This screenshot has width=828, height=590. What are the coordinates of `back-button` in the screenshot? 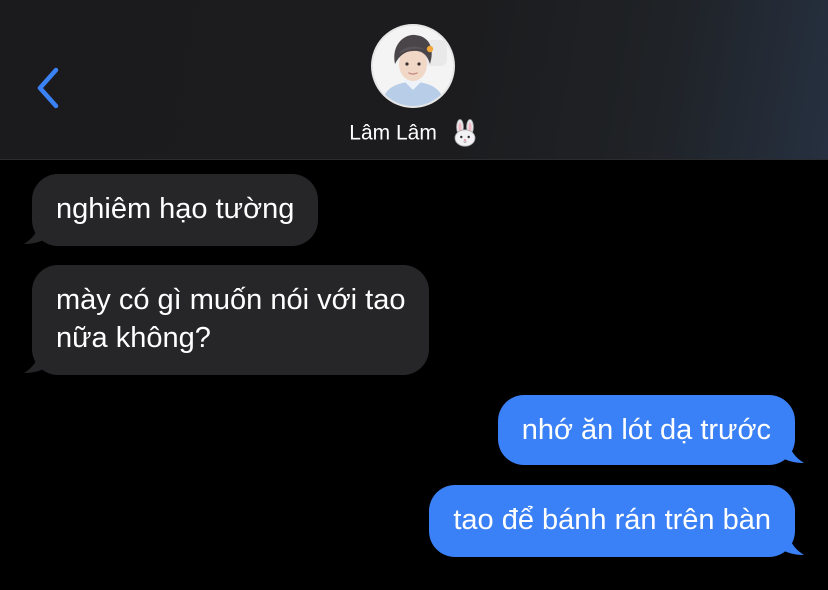 It's located at (48, 88).